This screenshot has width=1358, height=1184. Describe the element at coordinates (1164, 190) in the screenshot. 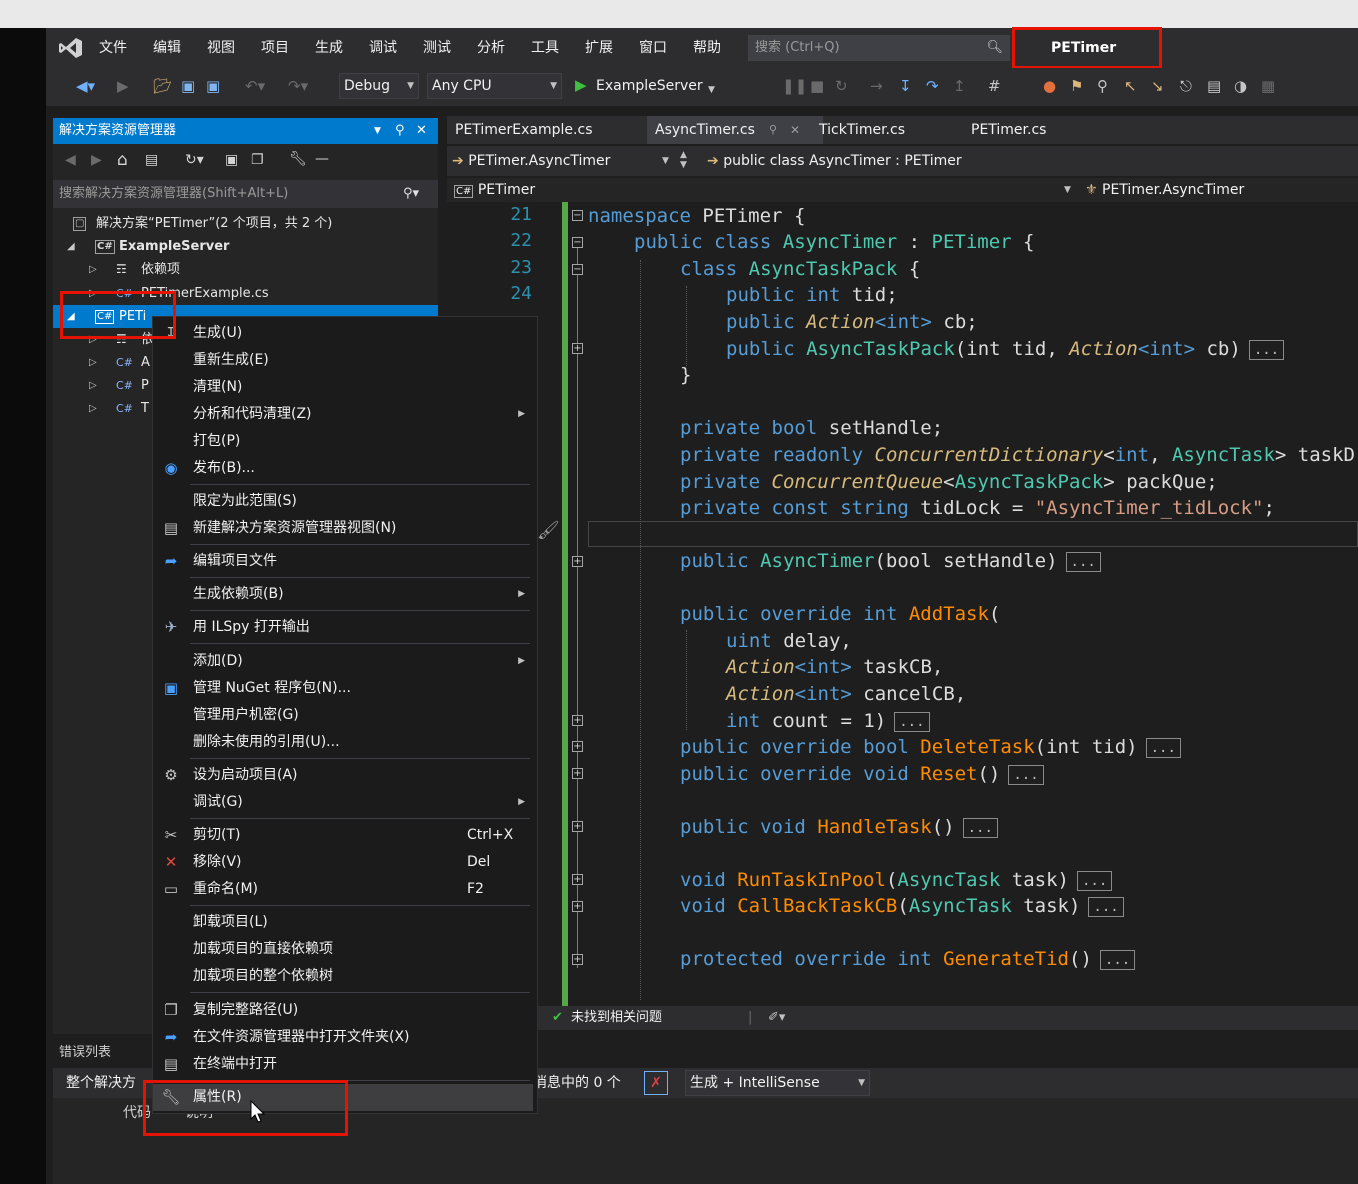

I see `scope-dropdown: ⚜ PETimer.AsyncTimer` at that location.